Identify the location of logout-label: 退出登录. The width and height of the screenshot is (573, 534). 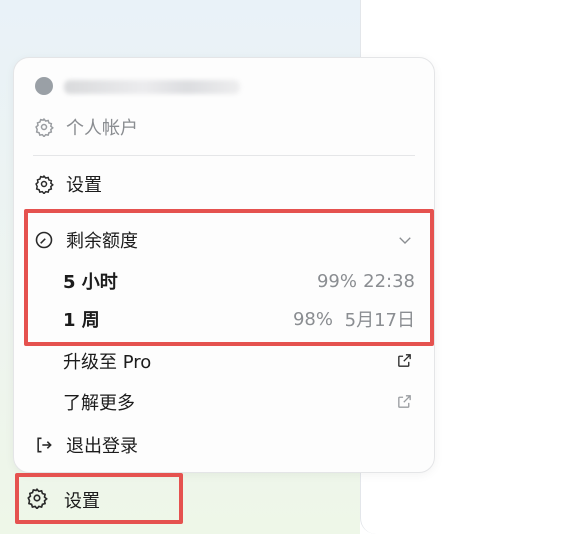
(102, 446).